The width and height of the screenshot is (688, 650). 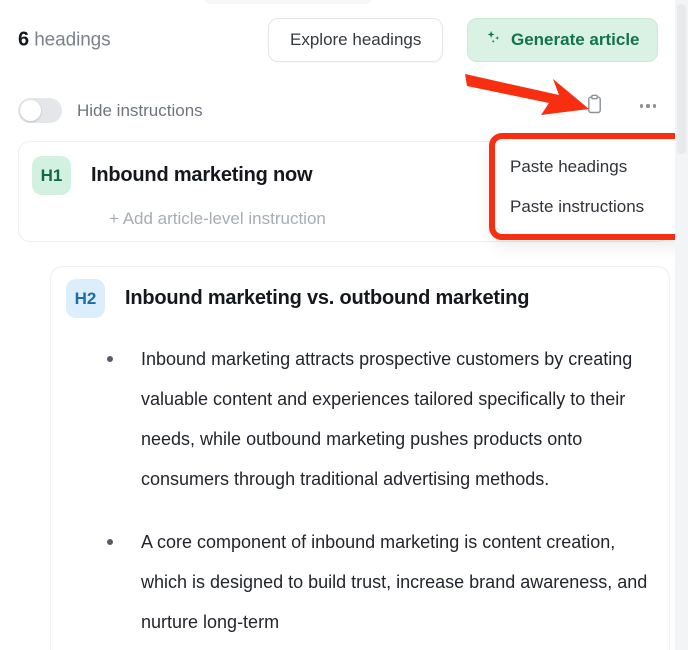 I want to click on paste-dropdown-menu: Paste headings Paste instructions, so click(x=590, y=187).